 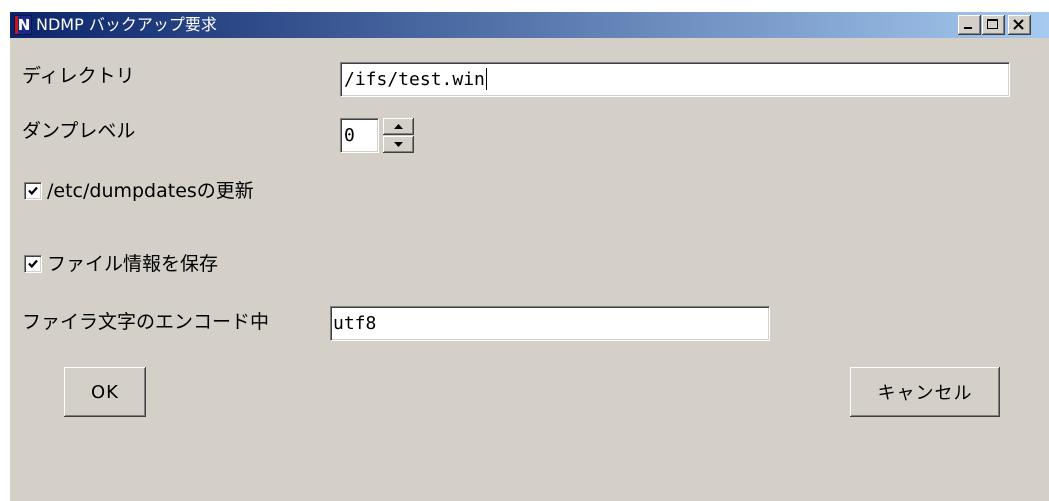 I want to click on dump-level-label: ダンプレベル, so click(x=79, y=131).